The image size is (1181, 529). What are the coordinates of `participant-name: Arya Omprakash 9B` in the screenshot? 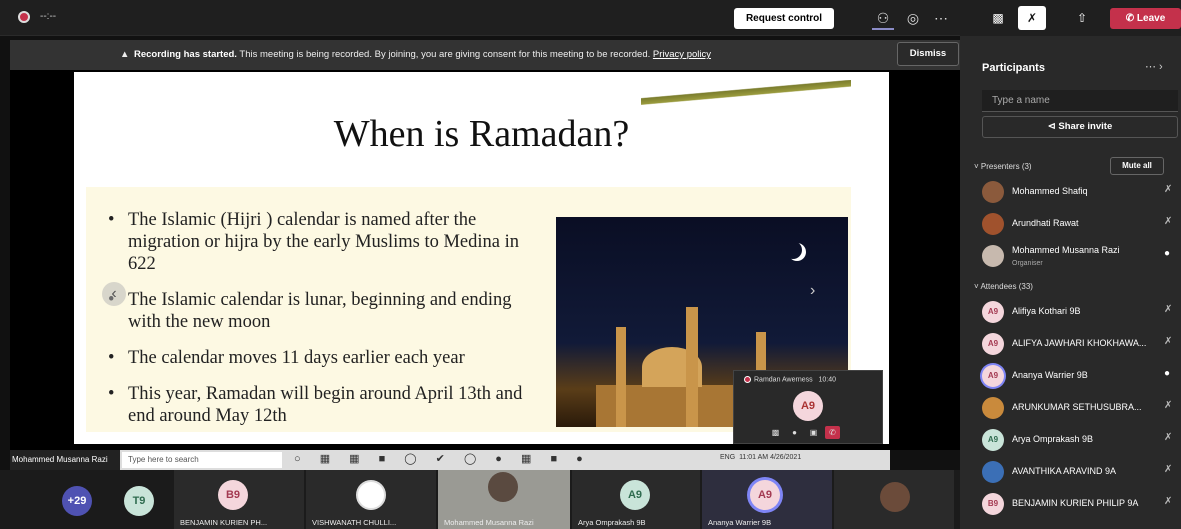 It's located at (1053, 439).